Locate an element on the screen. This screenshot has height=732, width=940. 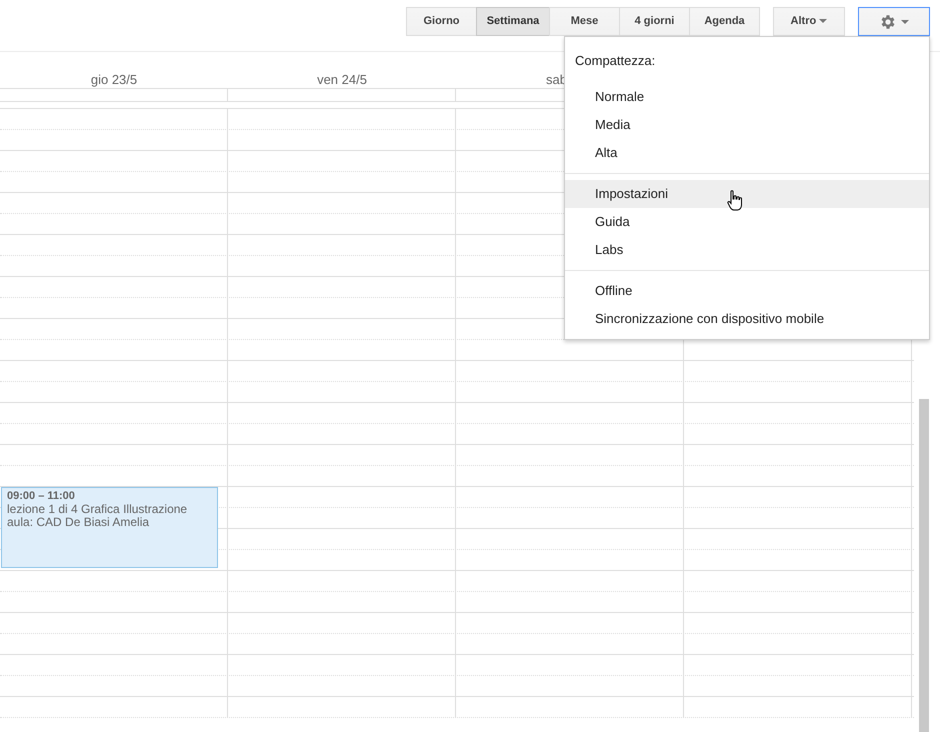
settings-button is located at coordinates (894, 21).